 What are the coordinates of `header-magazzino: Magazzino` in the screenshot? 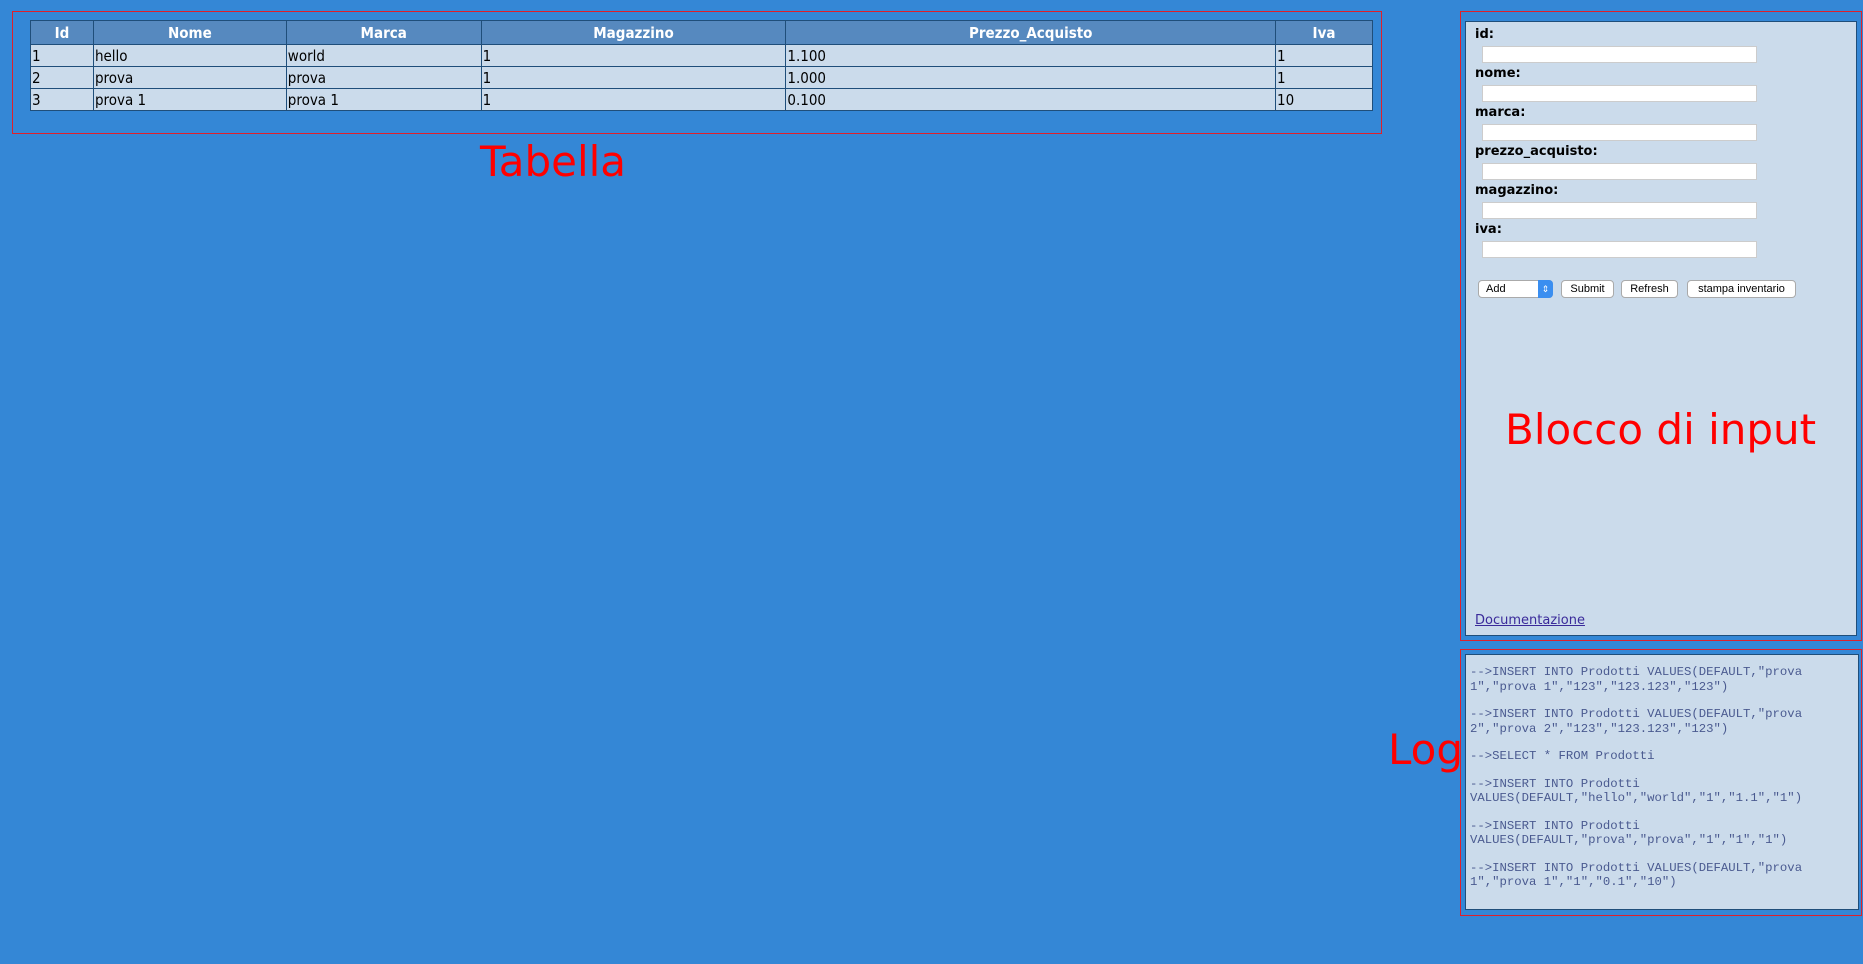 It's located at (633, 32).